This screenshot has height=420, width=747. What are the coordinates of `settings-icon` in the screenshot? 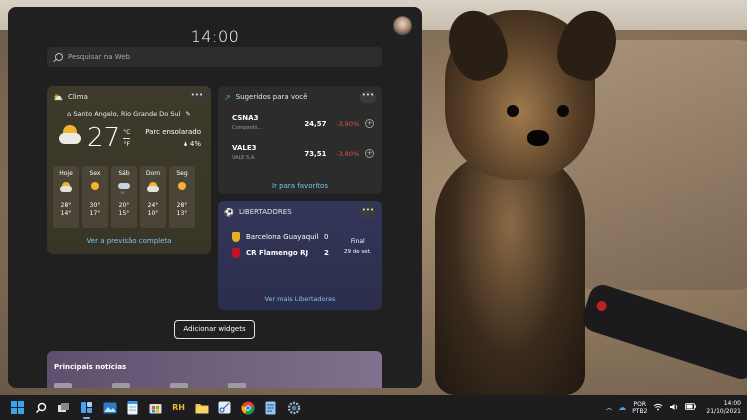 It's located at (293, 407).